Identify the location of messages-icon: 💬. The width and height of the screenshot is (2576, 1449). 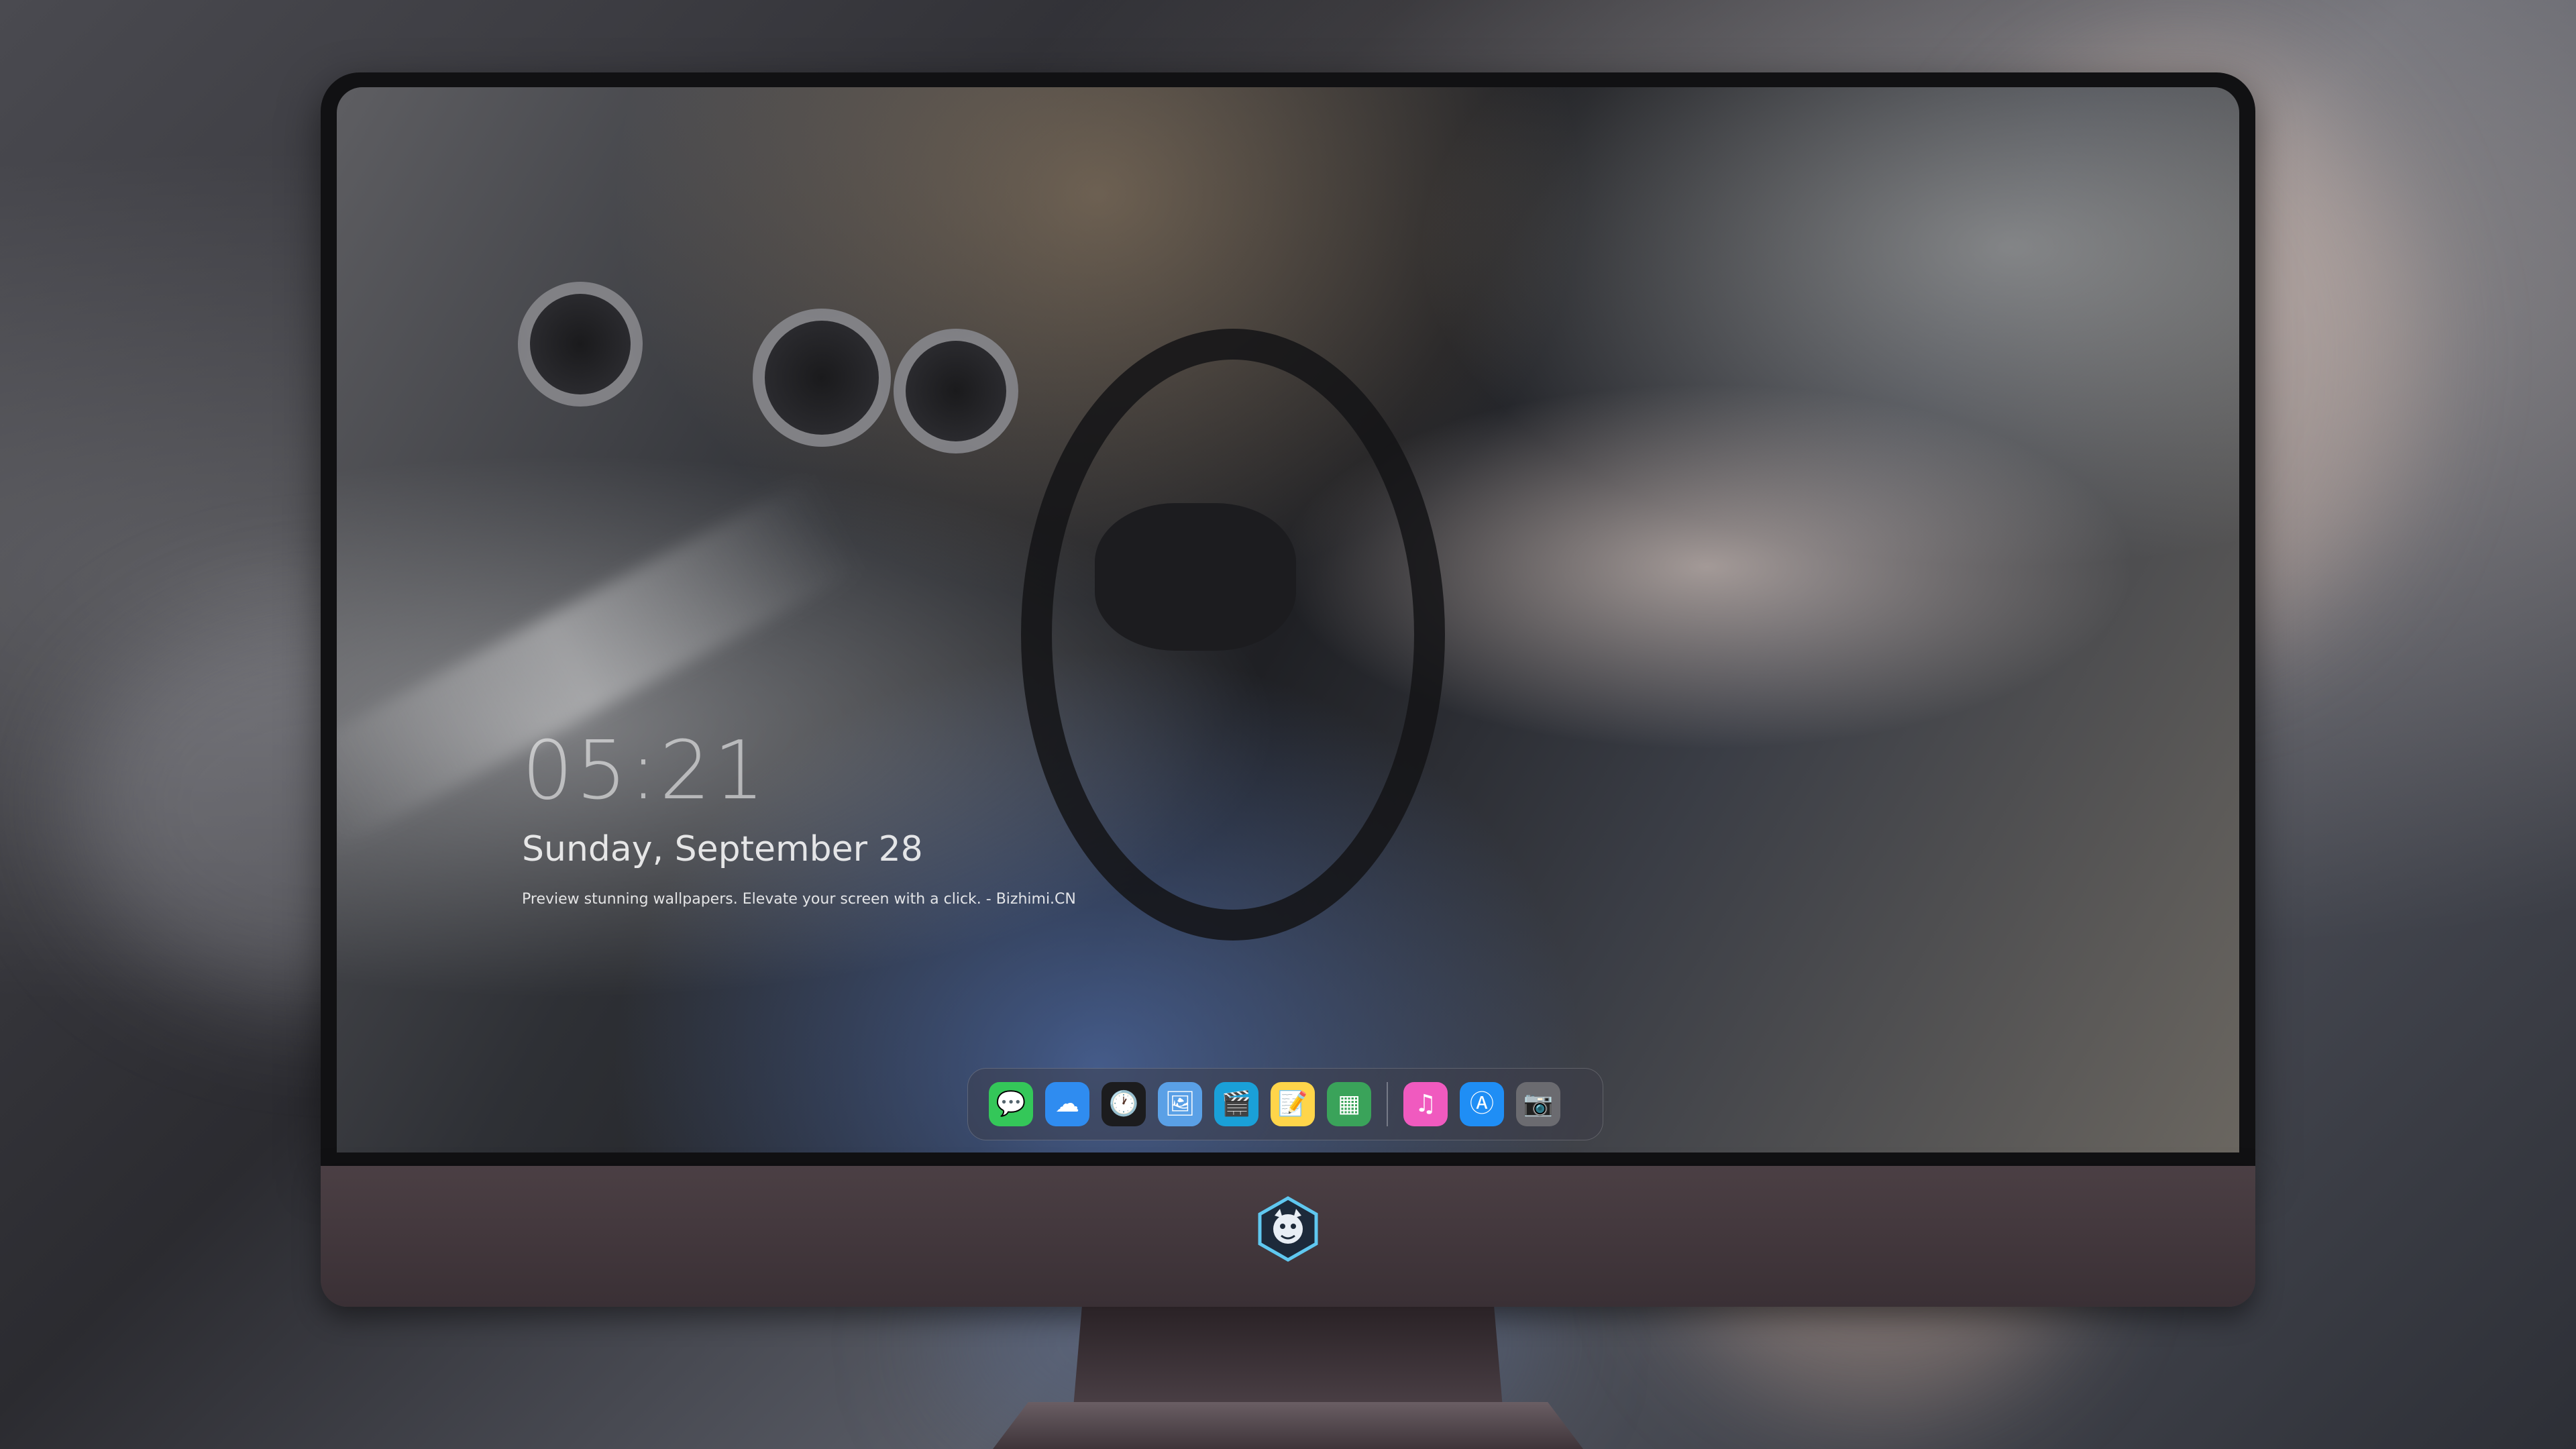
(1011, 1104).